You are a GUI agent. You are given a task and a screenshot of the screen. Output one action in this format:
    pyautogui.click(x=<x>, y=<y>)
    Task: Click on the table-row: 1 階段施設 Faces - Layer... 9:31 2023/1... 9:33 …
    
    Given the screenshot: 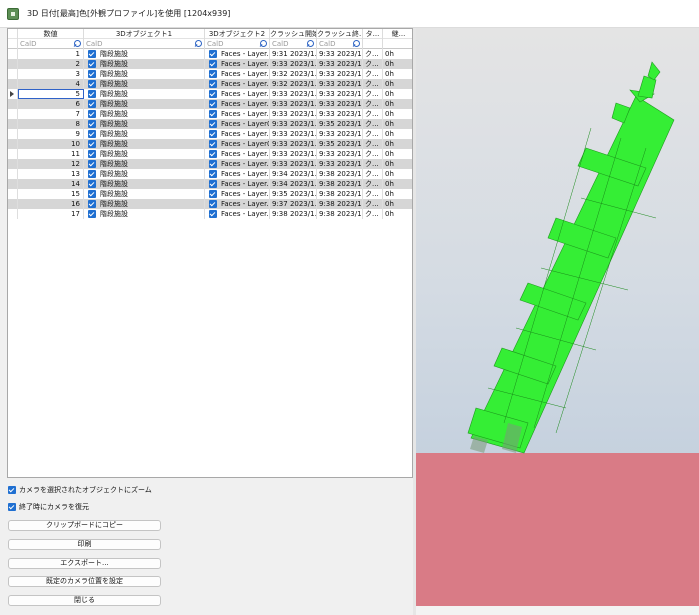 What is the action you would take?
    pyautogui.click(x=210, y=54)
    